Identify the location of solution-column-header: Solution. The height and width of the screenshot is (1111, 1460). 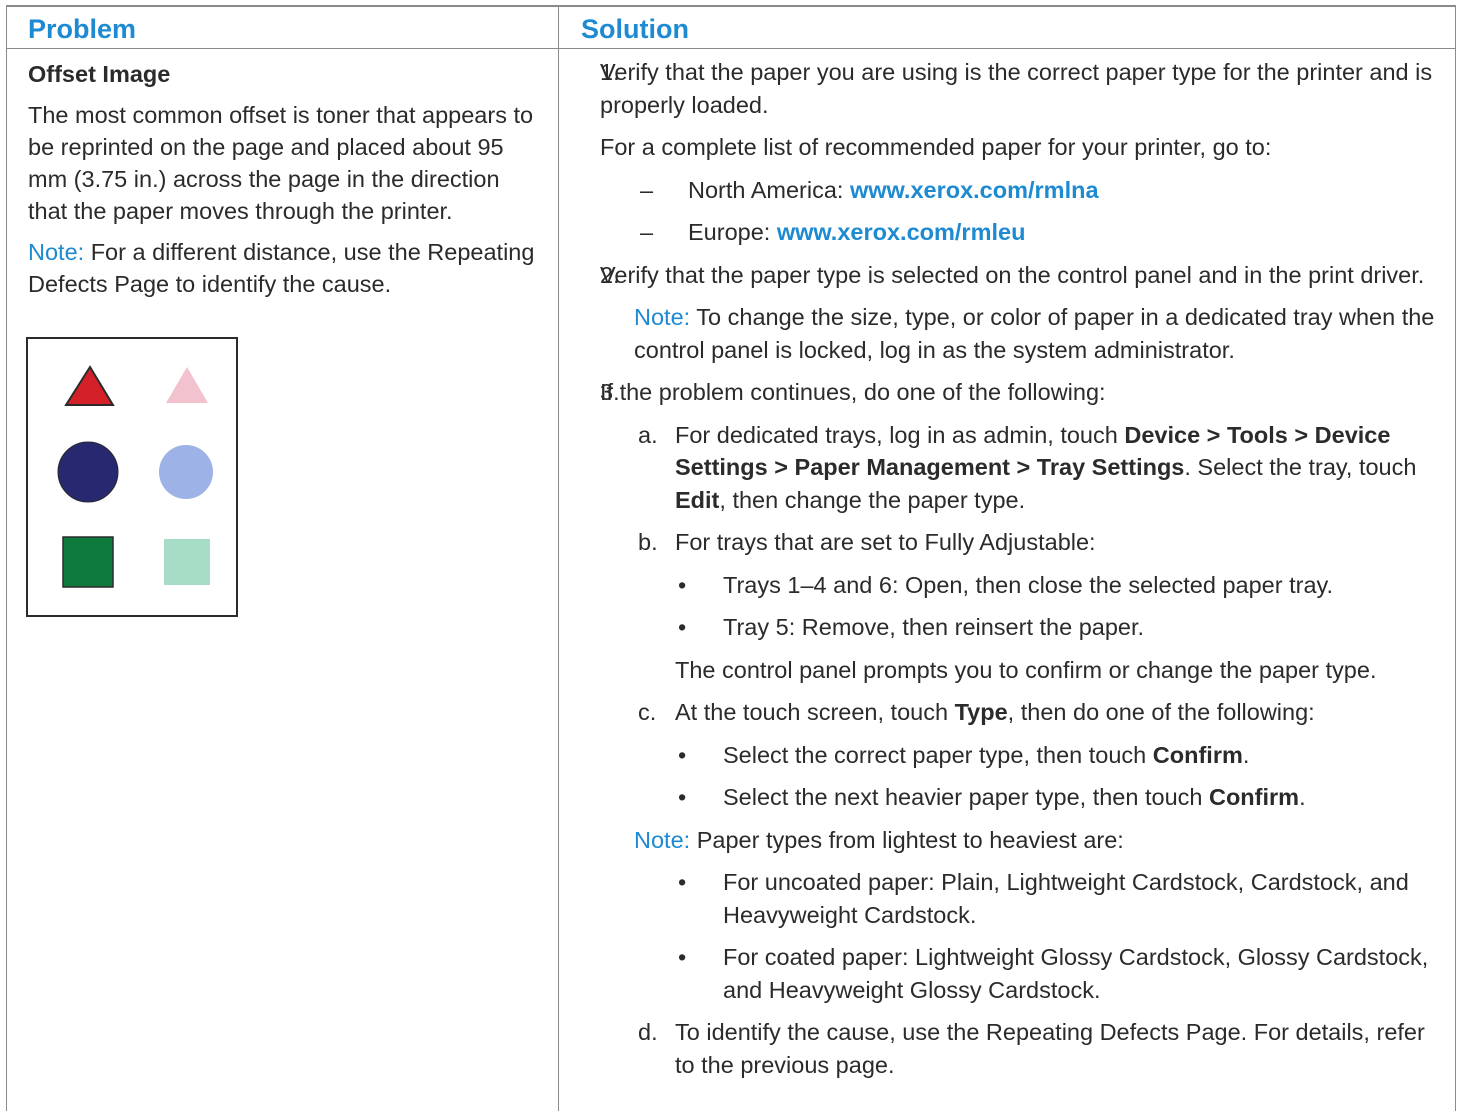
(635, 29).